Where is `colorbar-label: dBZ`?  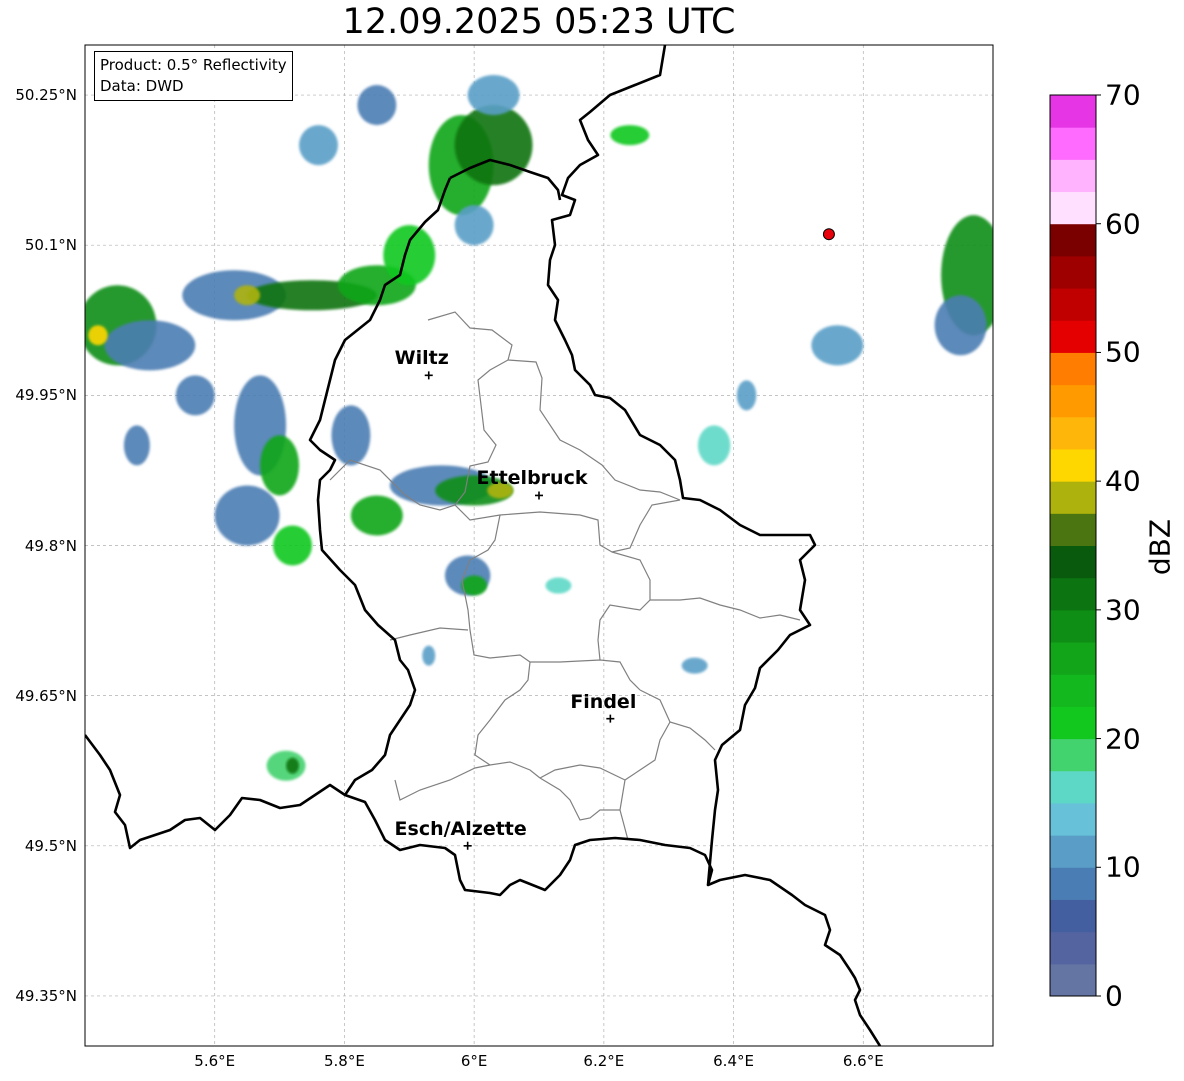
colorbar-label: dBZ is located at coordinates (1160, 547).